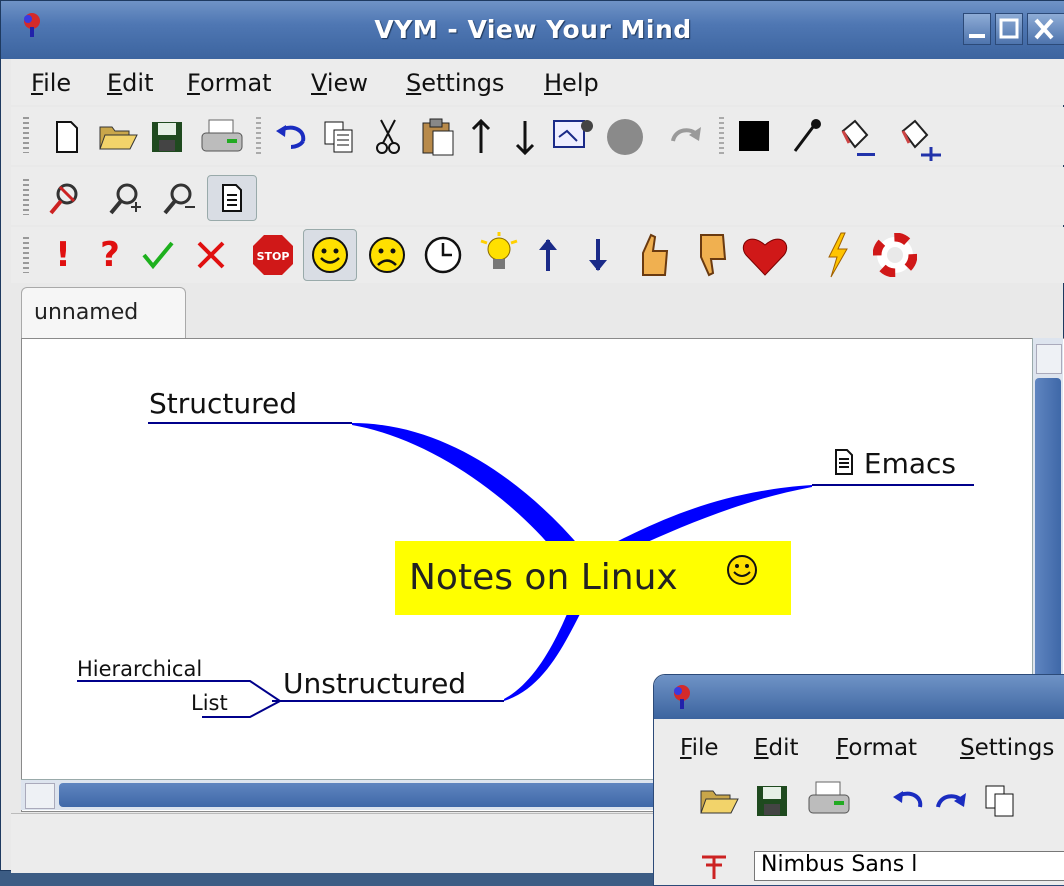 This screenshot has height=886, width=1064. I want to click on minimize-icon, so click(977, 36).